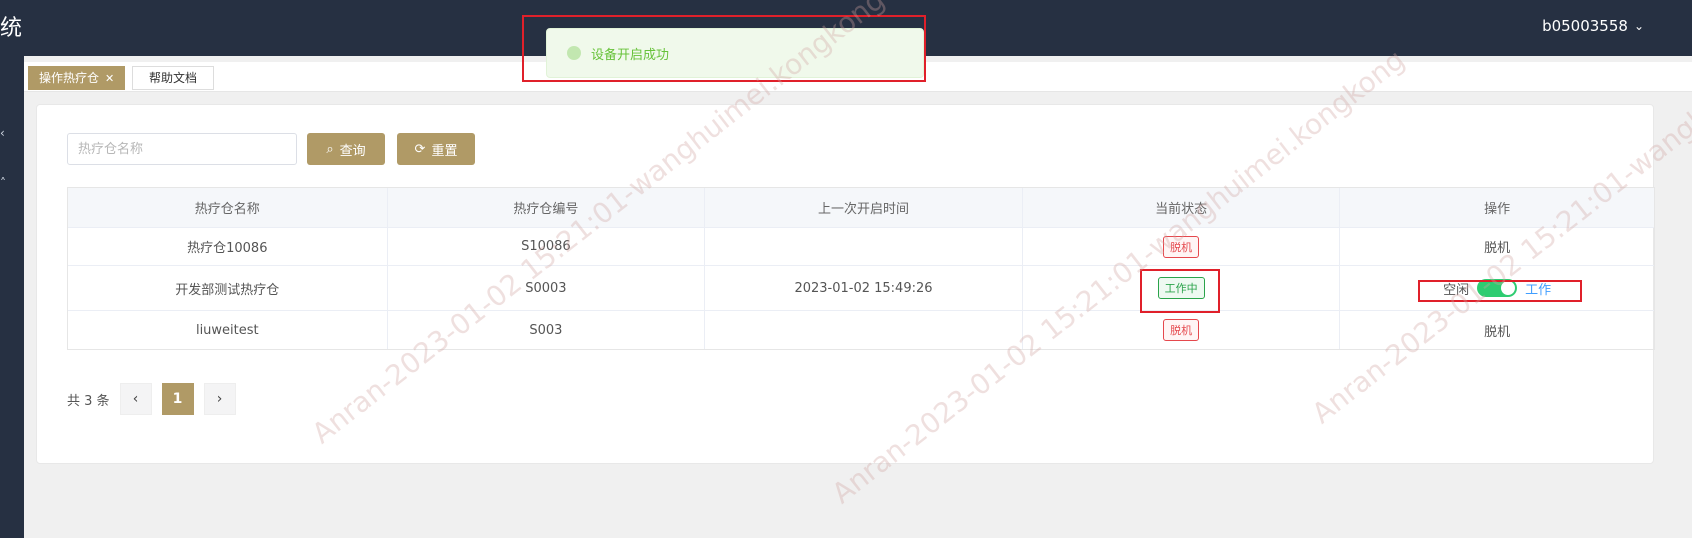  Describe the element at coordinates (12, 297) in the screenshot. I see `sidebar: ‹ ˄` at that location.